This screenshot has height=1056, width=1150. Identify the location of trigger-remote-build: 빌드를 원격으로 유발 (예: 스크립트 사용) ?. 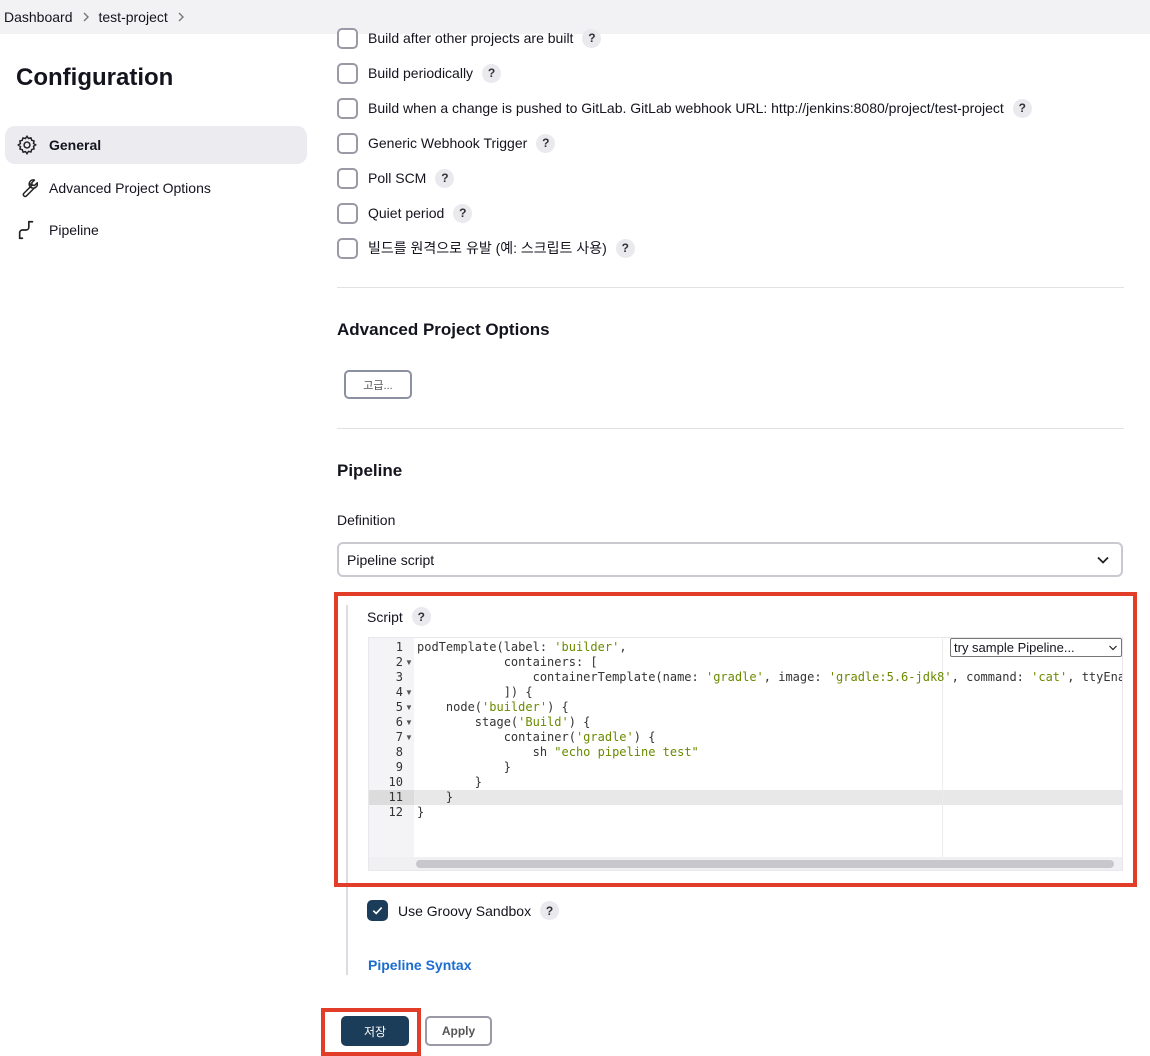
(486, 248).